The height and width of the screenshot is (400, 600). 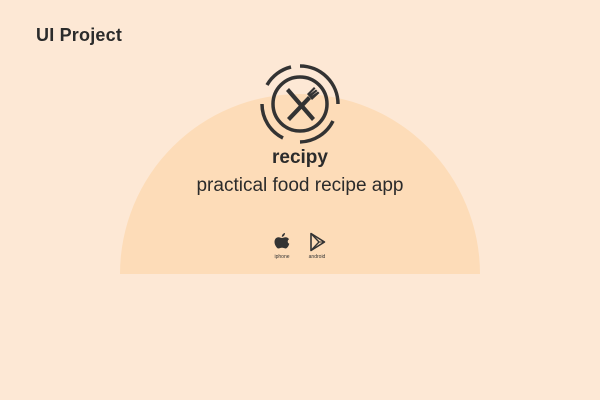 I want to click on android-download-link: android, so click(x=317, y=246).